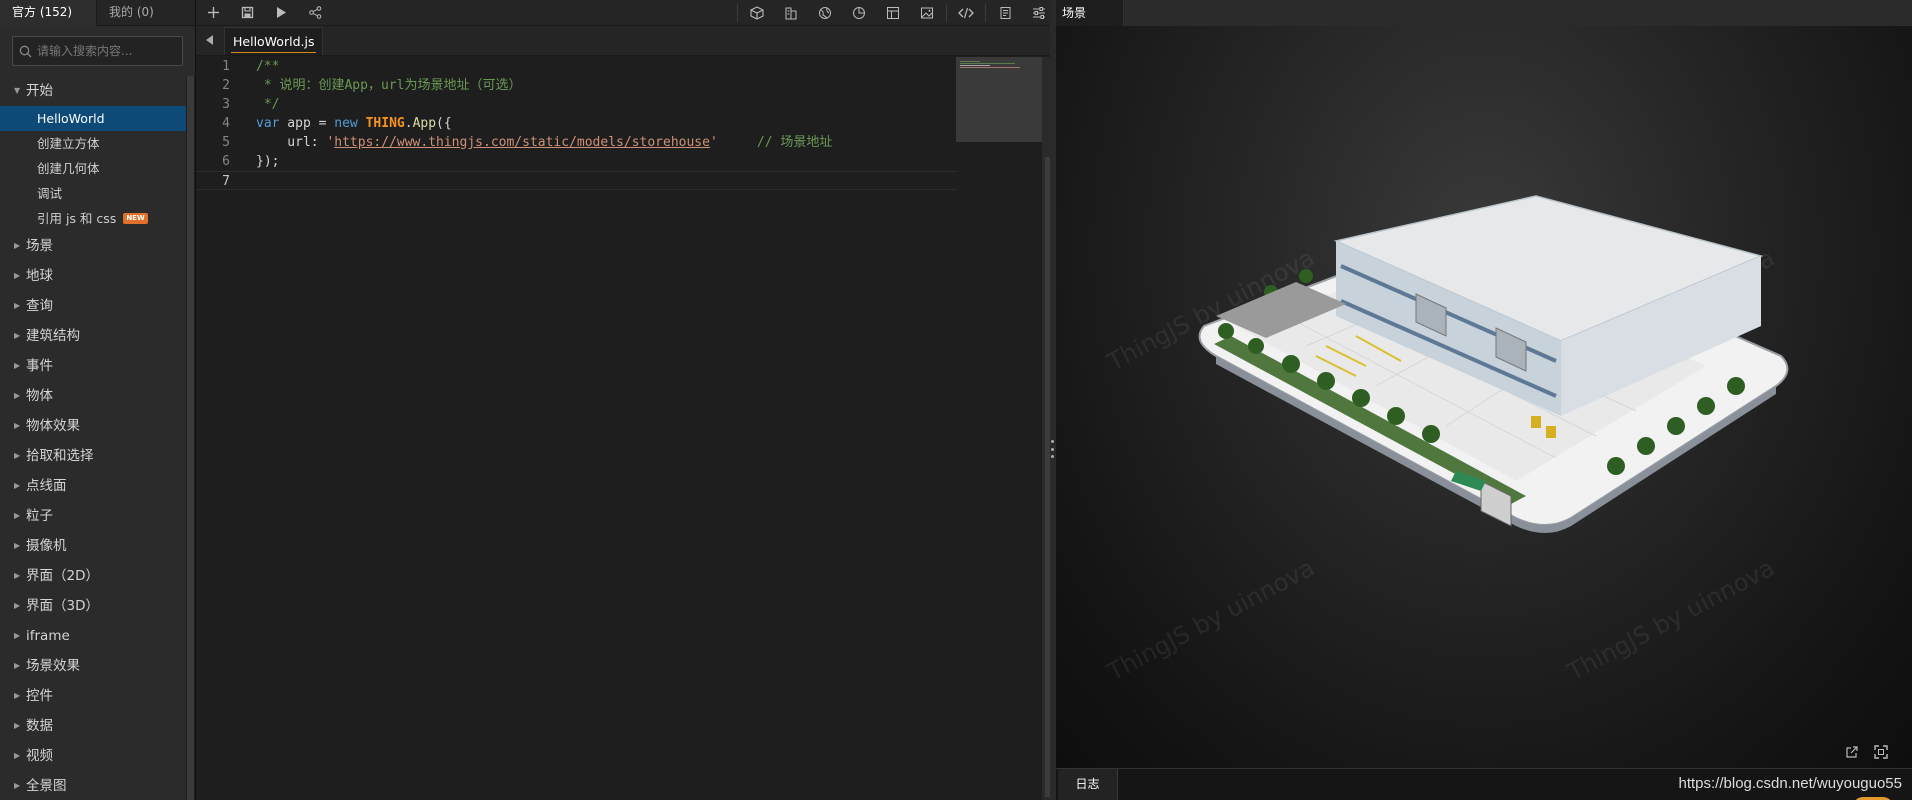 The width and height of the screenshot is (1912, 800). What do you see at coordinates (93, 396) in the screenshot?
I see `tree-group: ▶ 物体` at bounding box center [93, 396].